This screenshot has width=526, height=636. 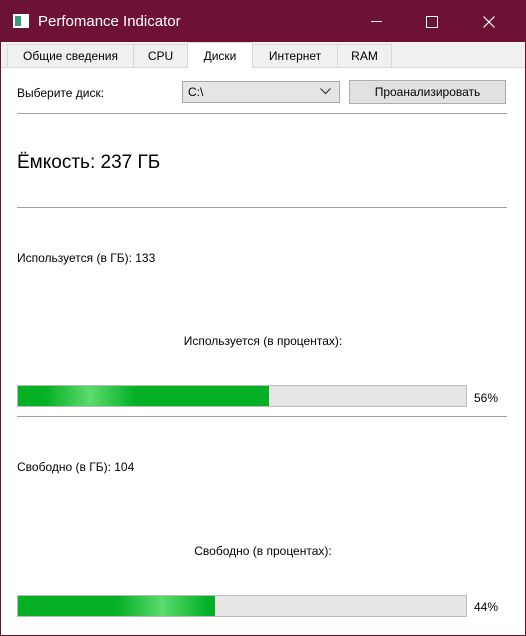 What do you see at coordinates (295, 55) in the screenshot?
I see `tab-internet: Интернет` at bounding box center [295, 55].